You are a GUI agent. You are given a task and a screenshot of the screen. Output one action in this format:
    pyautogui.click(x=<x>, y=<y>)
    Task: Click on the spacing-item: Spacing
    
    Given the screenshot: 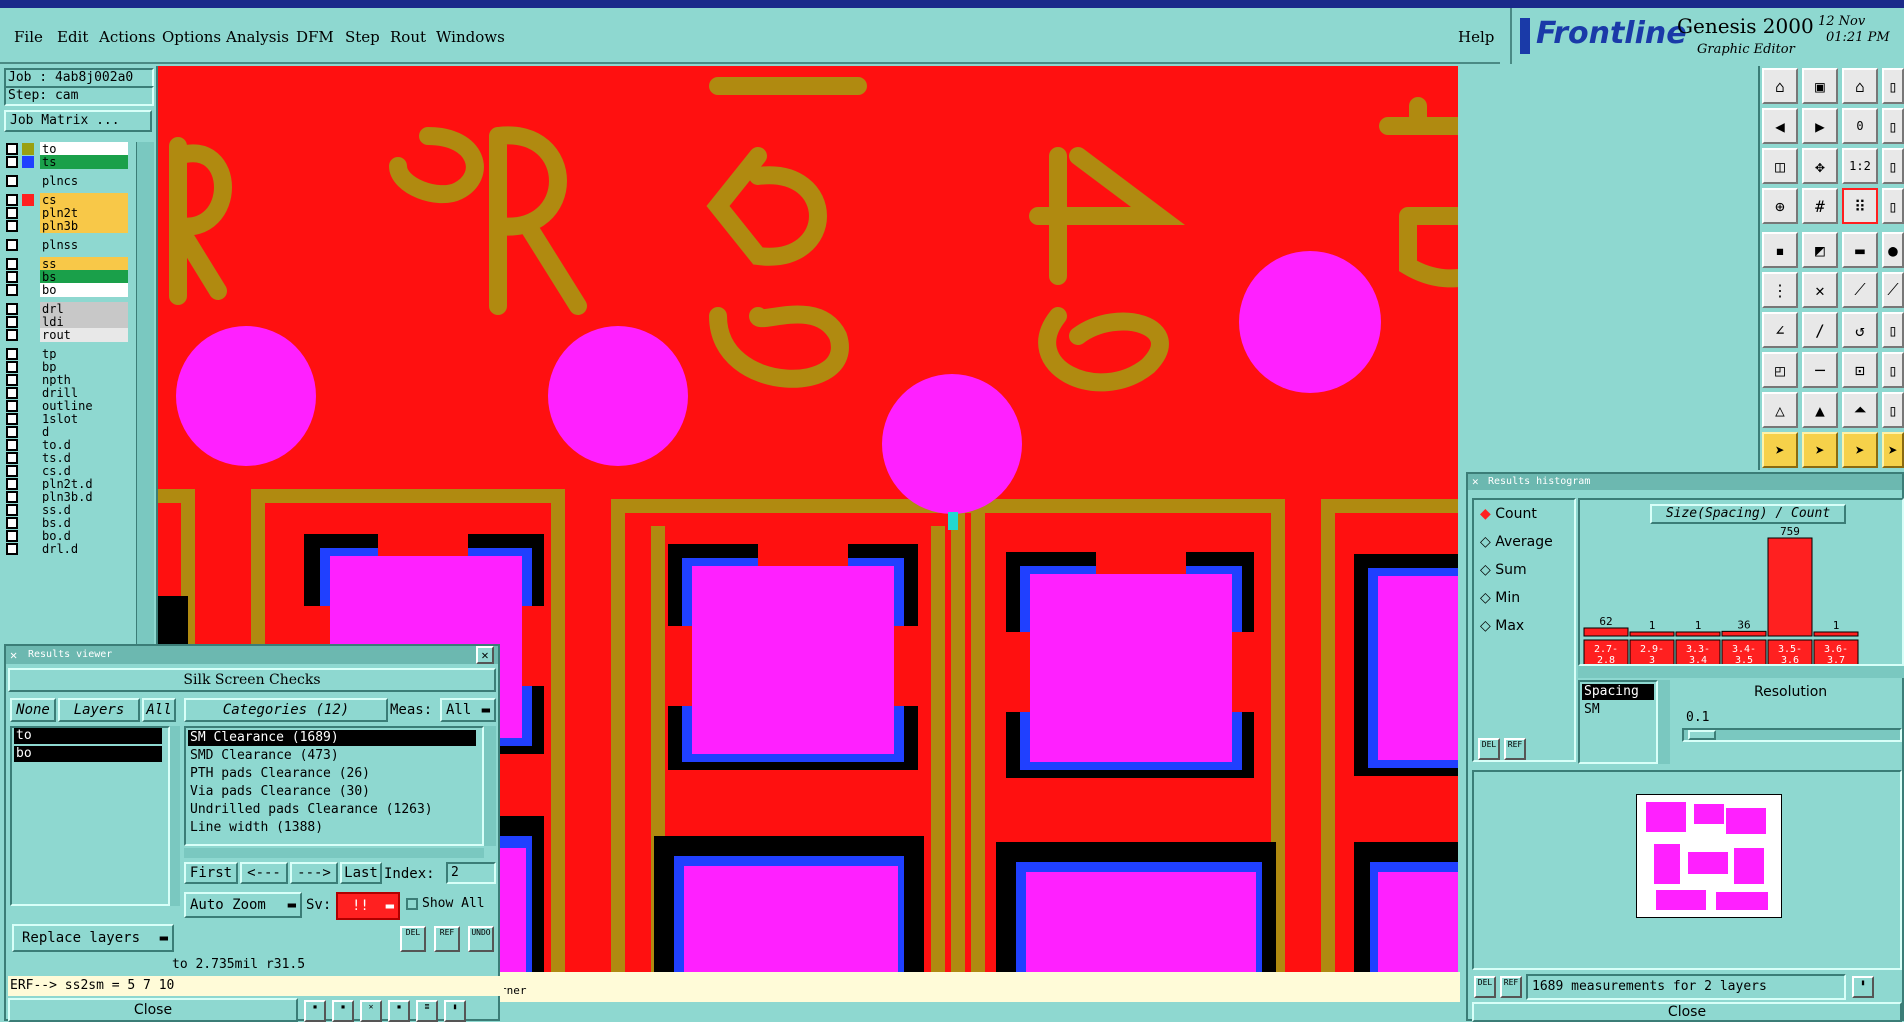 What is the action you would take?
    pyautogui.click(x=1618, y=692)
    